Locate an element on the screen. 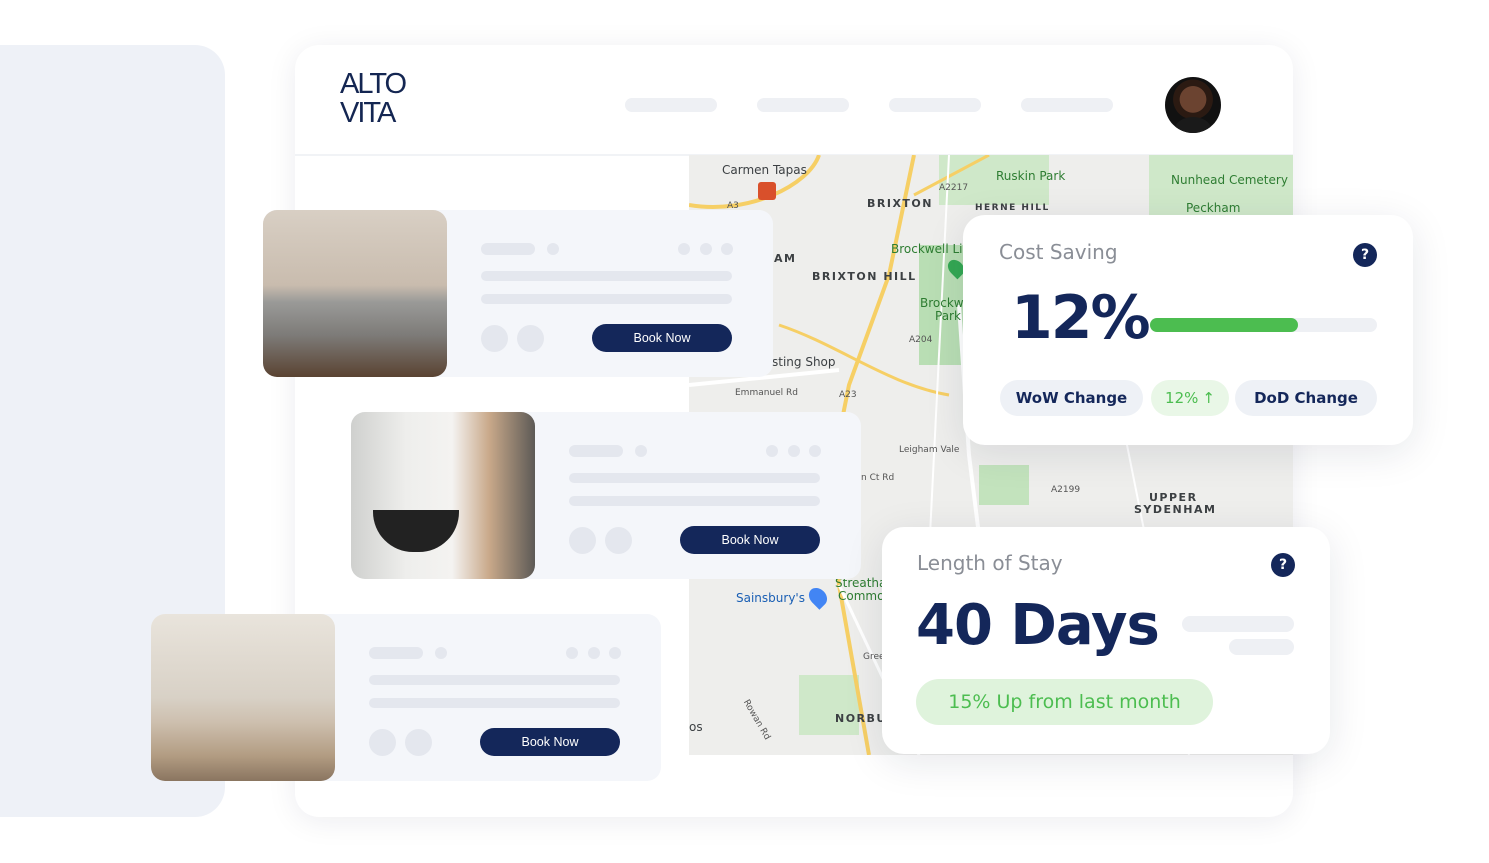  map-label: sting Shop is located at coordinates (804, 362).